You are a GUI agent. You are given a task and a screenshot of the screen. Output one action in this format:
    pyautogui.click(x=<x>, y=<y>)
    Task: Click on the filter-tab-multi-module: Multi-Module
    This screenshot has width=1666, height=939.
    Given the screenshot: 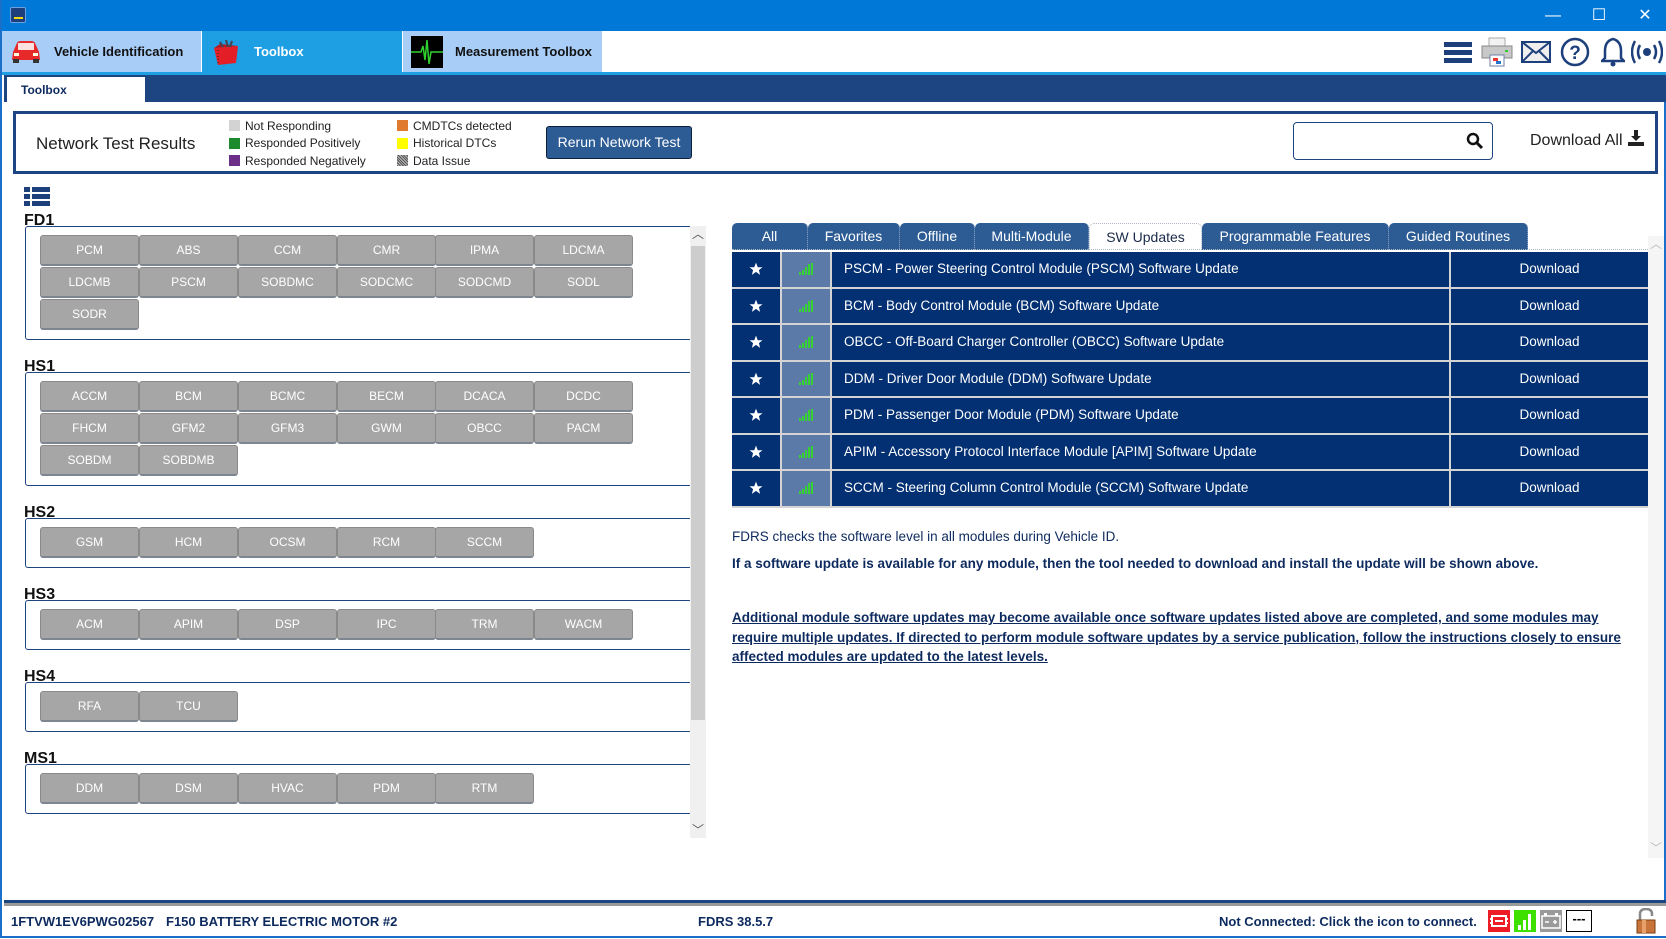 What is the action you would take?
    pyautogui.click(x=1032, y=236)
    